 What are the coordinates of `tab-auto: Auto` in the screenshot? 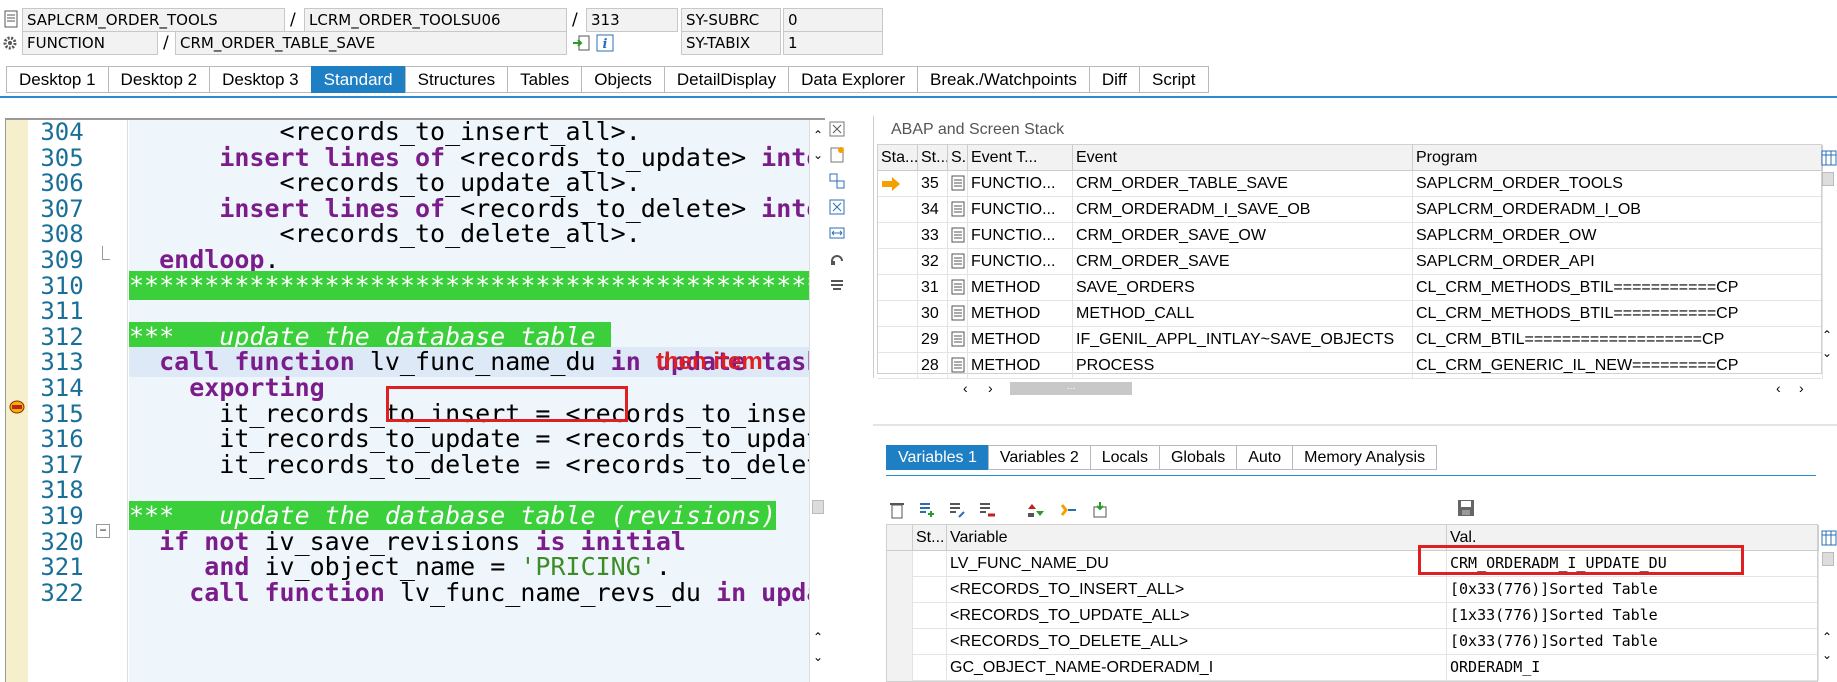 It's located at (1264, 457).